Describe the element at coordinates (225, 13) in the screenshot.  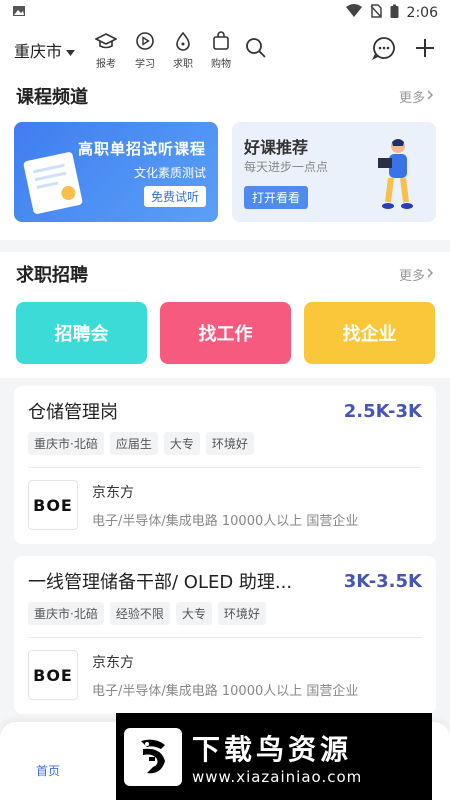
I see `status-bar: 2:06` at that location.